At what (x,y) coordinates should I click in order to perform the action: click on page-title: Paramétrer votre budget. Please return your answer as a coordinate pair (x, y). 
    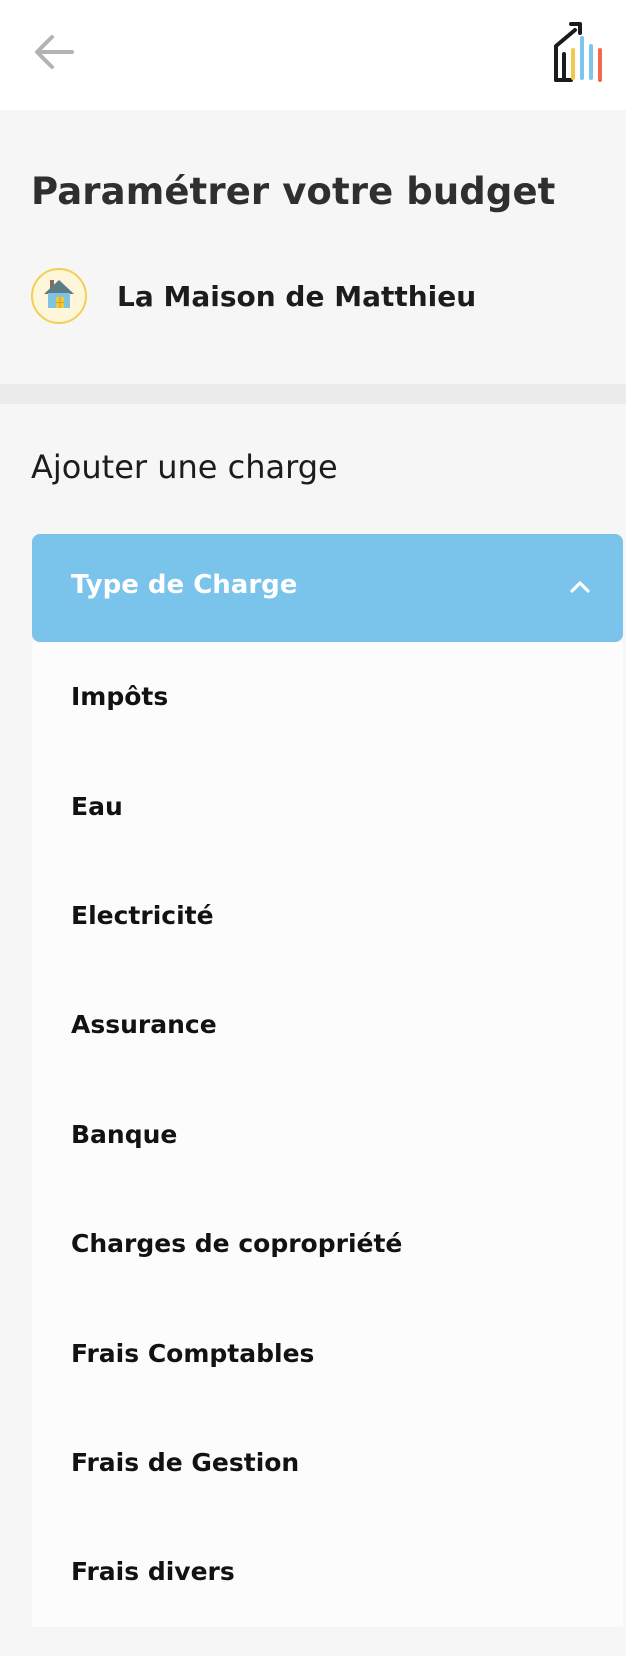
    Looking at the image, I should click on (293, 191).